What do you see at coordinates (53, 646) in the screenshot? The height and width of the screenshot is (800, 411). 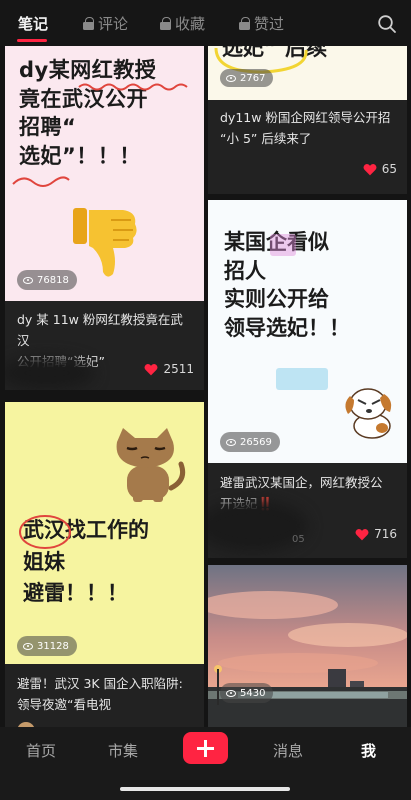 I see `view-count: 31128` at bounding box center [53, 646].